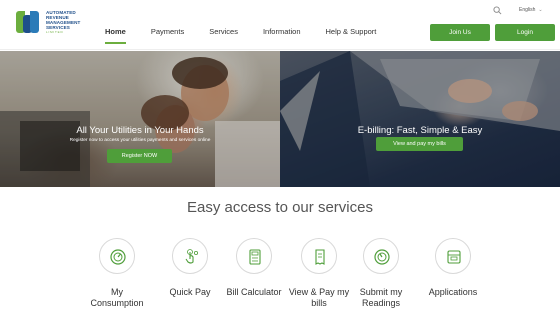  Describe the element at coordinates (117, 297) in the screenshot. I see `service-label: My Consumption` at that location.